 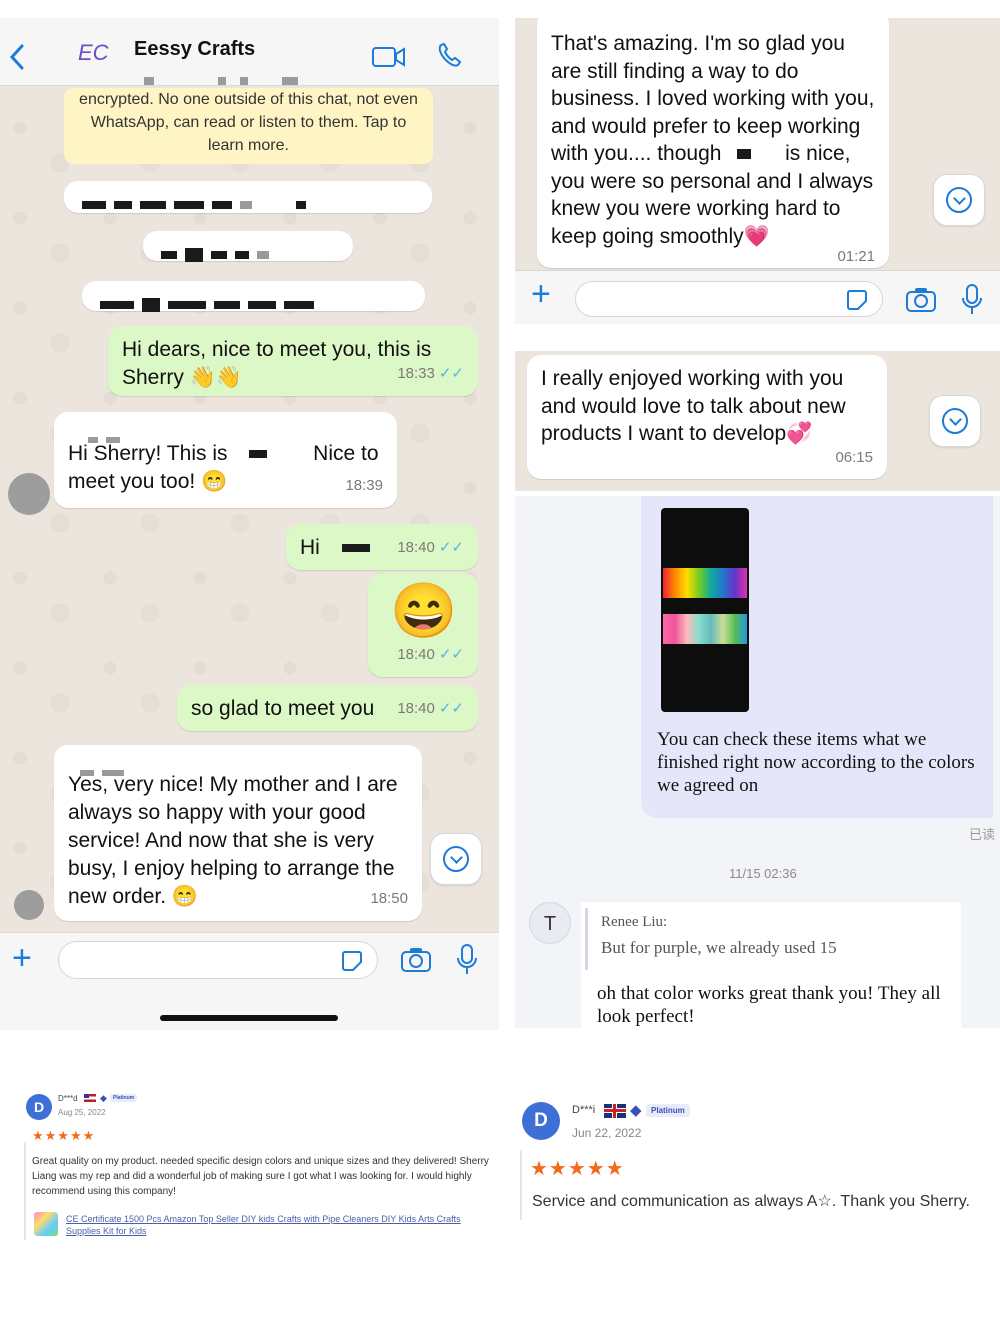 I want to click on video-call-icon, so click(x=389, y=57).